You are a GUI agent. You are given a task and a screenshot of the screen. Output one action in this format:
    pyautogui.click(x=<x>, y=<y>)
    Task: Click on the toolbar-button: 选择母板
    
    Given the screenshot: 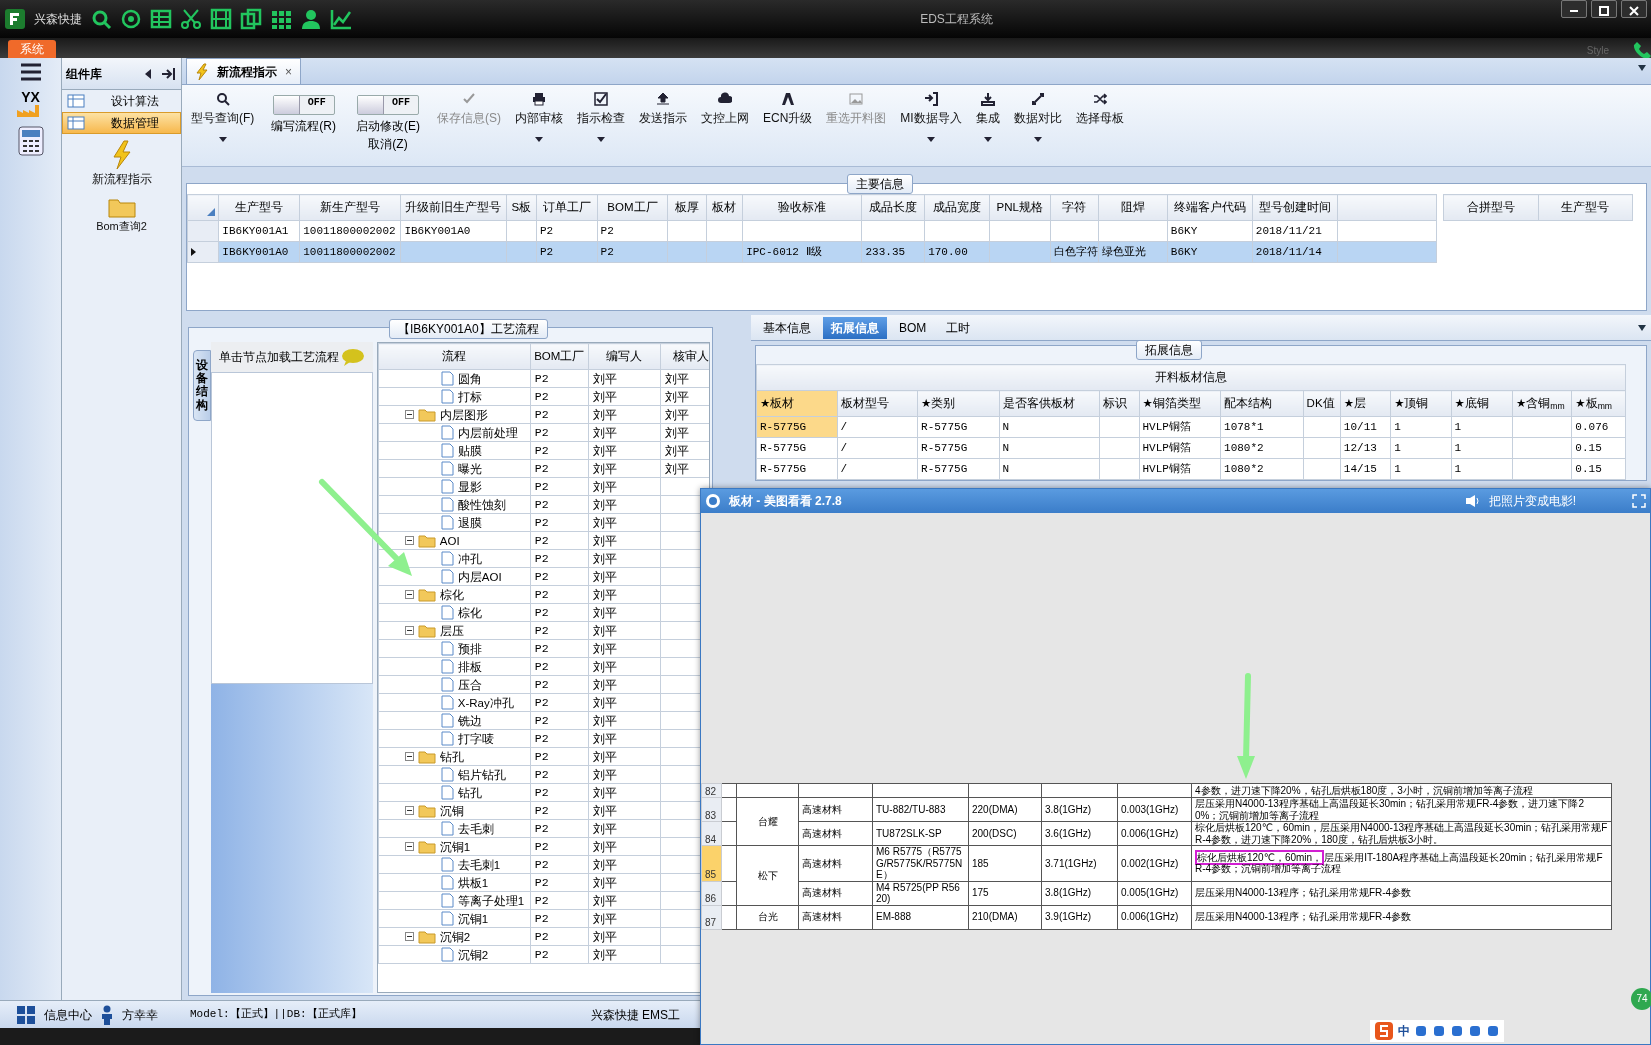 What is the action you would take?
    pyautogui.click(x=1099, y=108)
    